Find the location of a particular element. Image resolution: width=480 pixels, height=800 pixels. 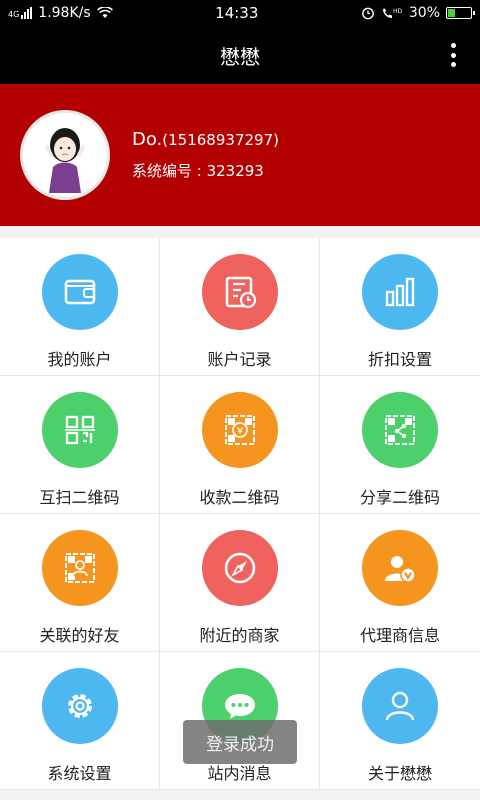

avatar is located at coordinates (65, 155).